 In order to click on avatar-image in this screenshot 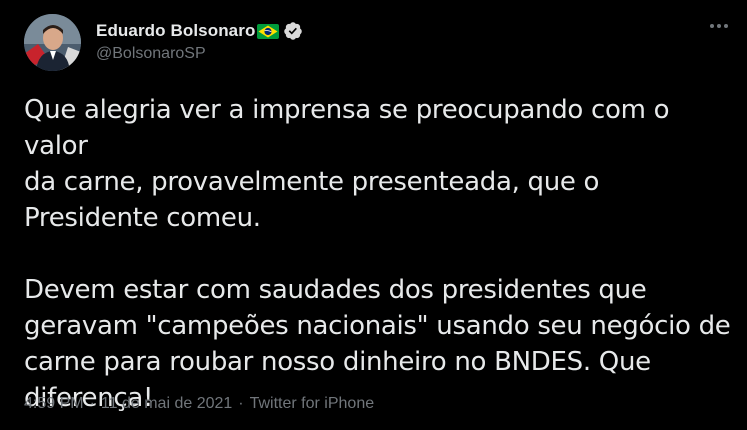, I will do `click(52, 42)`.